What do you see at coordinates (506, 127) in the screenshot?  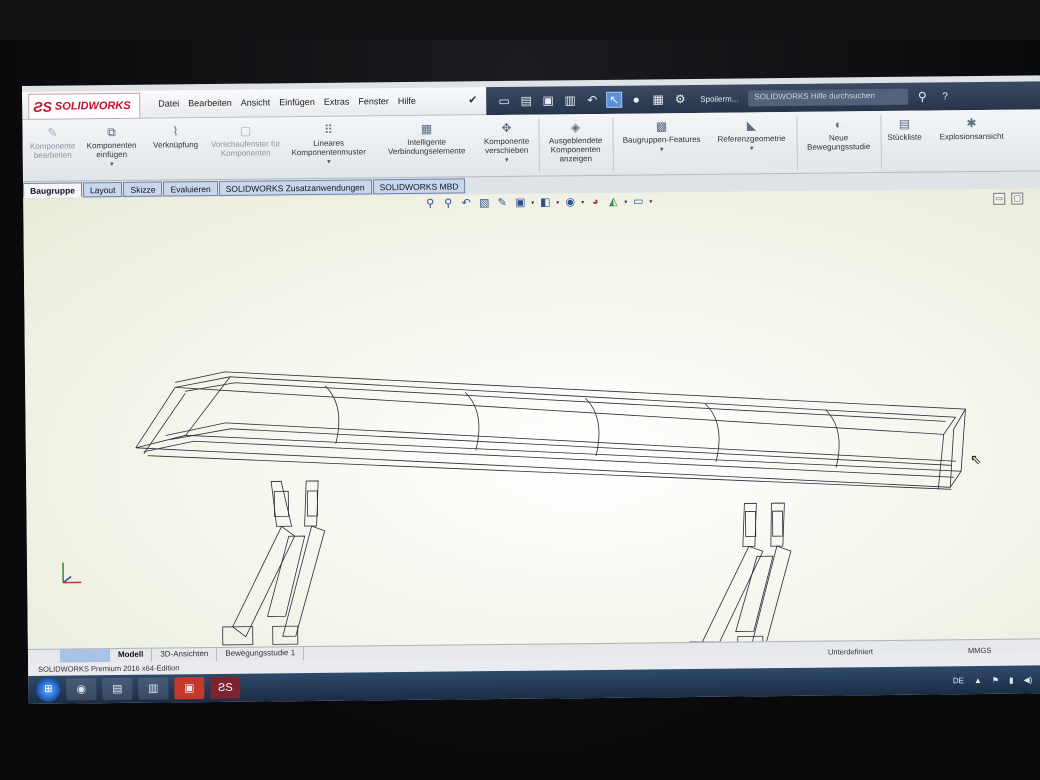 I see `move-component-icon: ✥` at bounding box center [506, 127].